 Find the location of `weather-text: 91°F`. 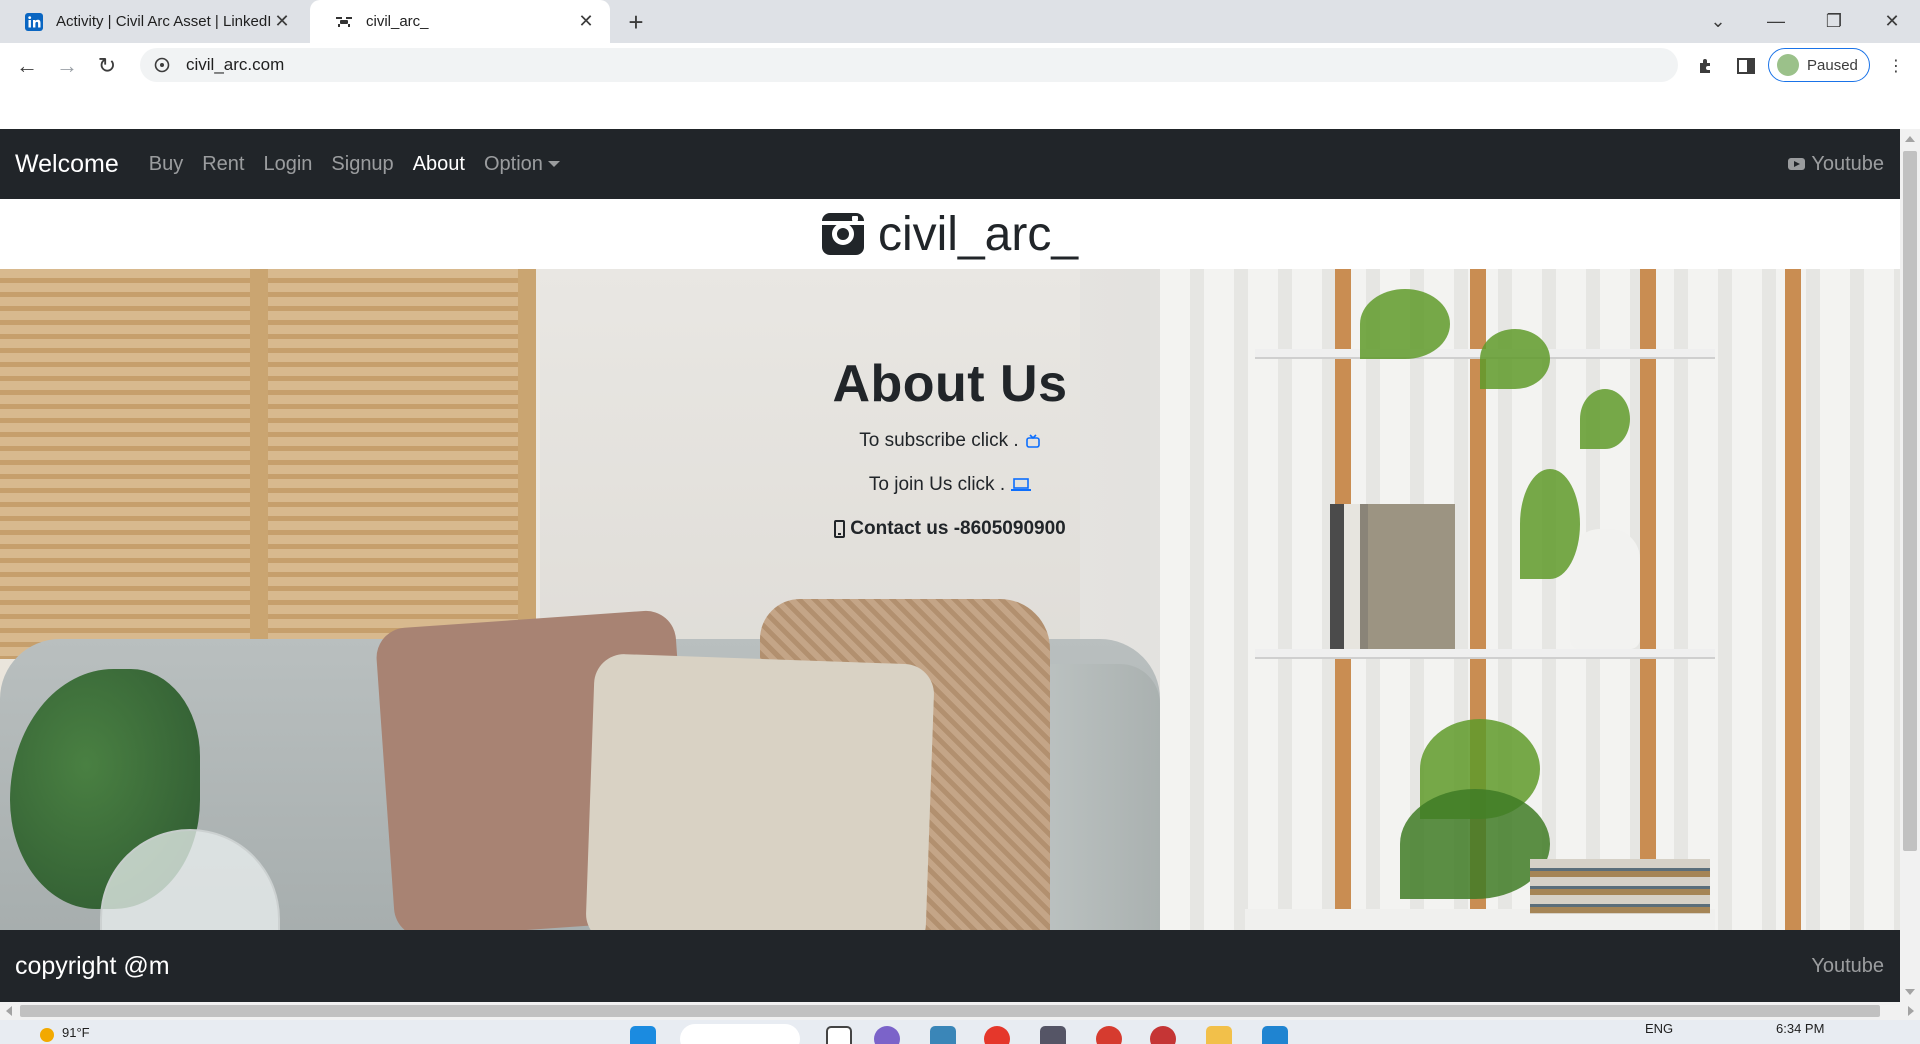

weather-text: 91°F is located at coordinates (76, 1032).